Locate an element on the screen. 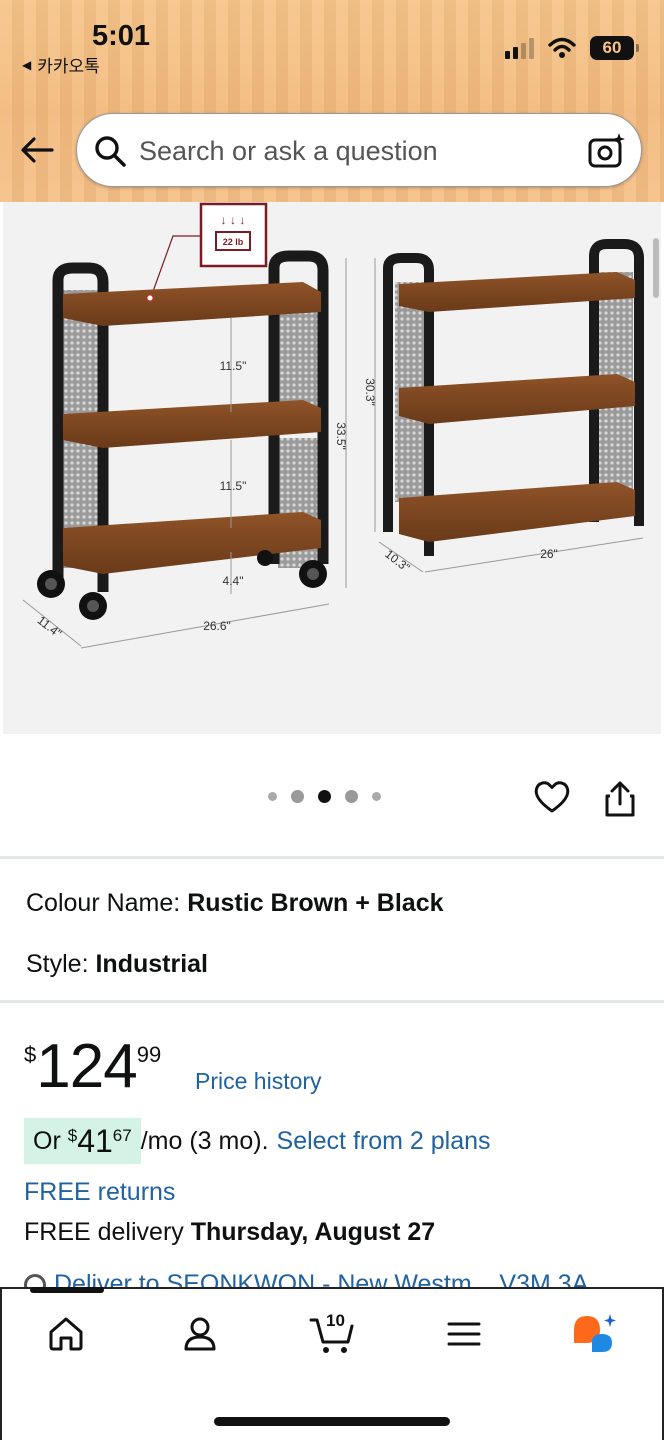 This screenshot has height=1440, width=664. tab-rufus-ai is located at coordinates (594, 1334).